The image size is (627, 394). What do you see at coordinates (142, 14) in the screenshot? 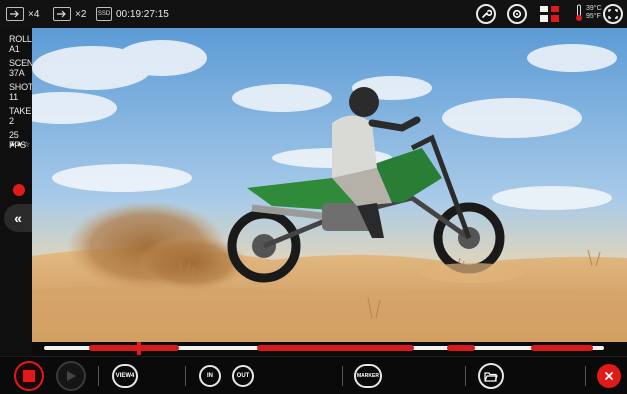
I see `timecode: 00:19:27:15` at bounding box center [142, 14].